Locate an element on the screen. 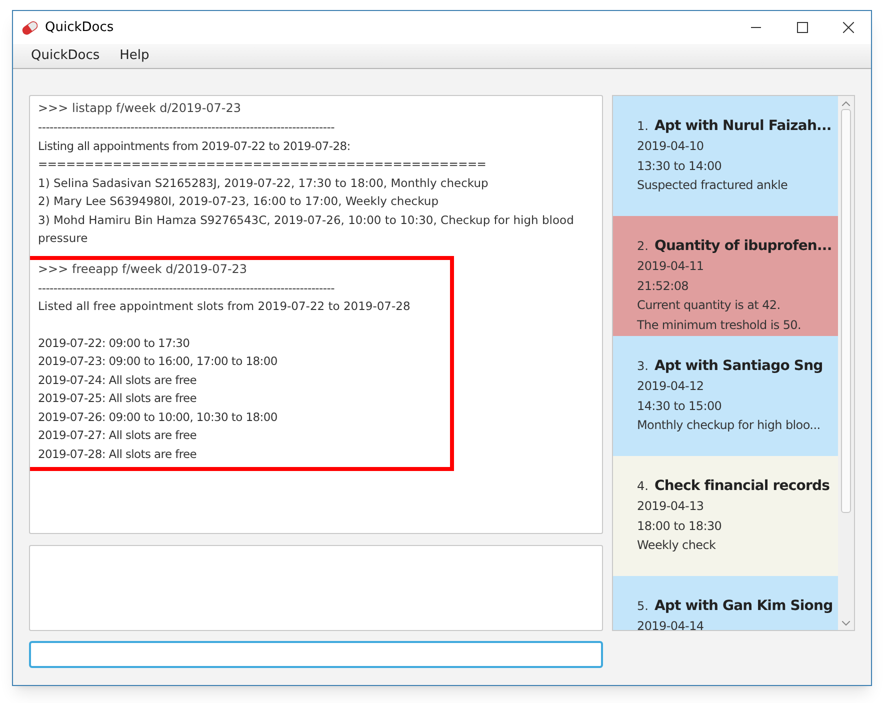 The height and width of the screenshot is (703, 886). card-number: 2. is located at coordinates (642, 246).